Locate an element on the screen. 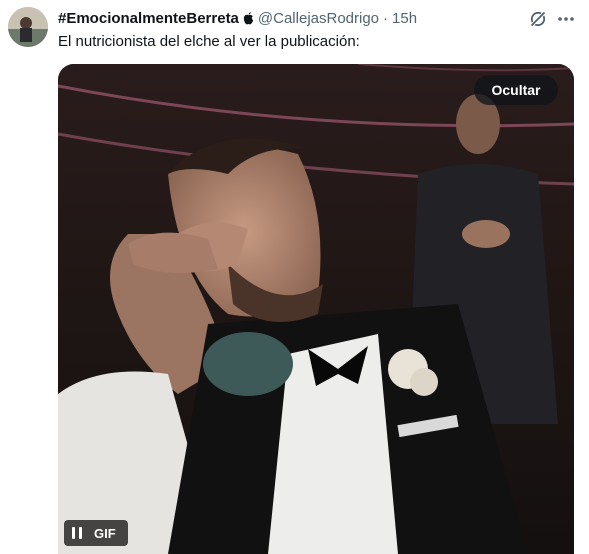 This screenshot has width=589, height=554. user-handle: @CallejasRodrigo is located at coordinates (318, 18).